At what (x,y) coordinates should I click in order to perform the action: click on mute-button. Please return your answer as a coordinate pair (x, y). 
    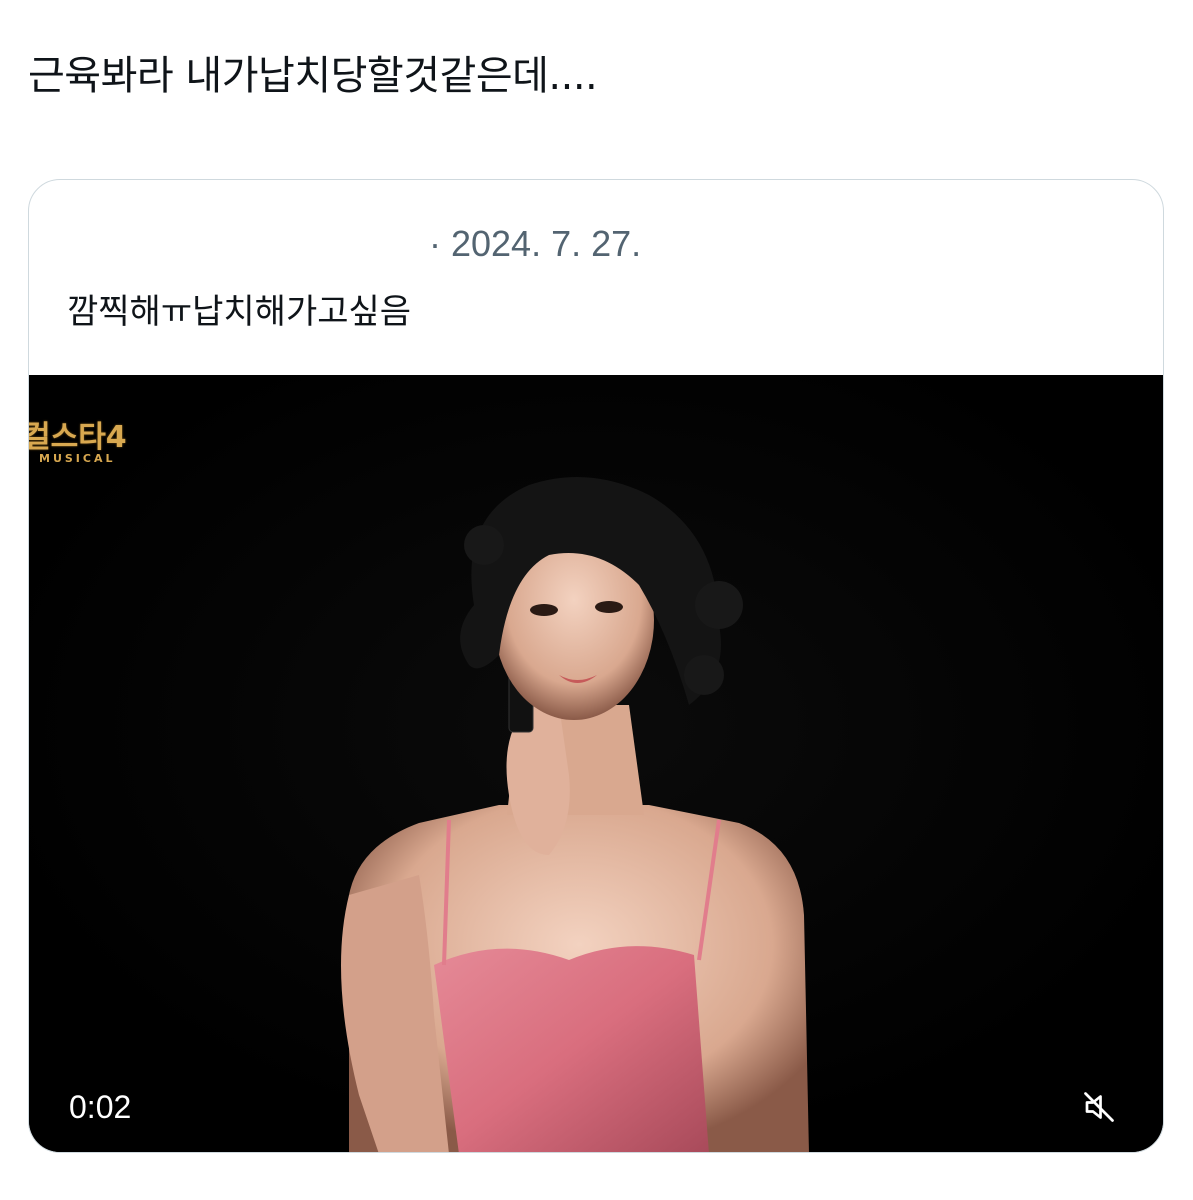
    Looking at the image, I should click on (1099, 1107).